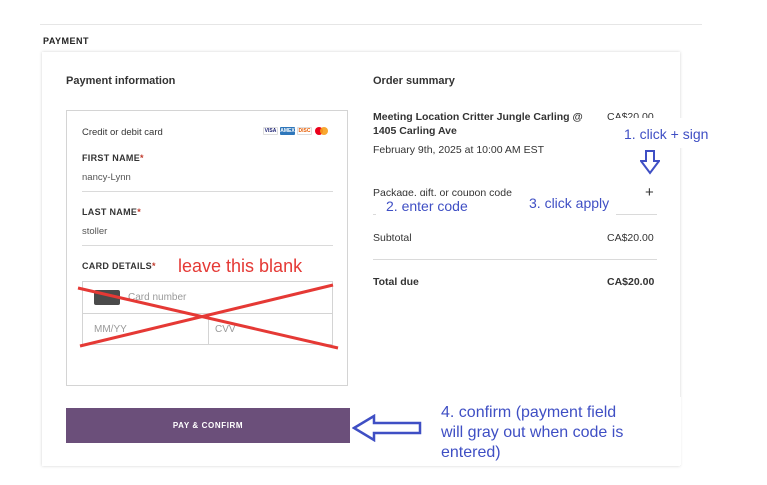  I want to click on annotation-step1: 1. click + sign, so click(666, 134).